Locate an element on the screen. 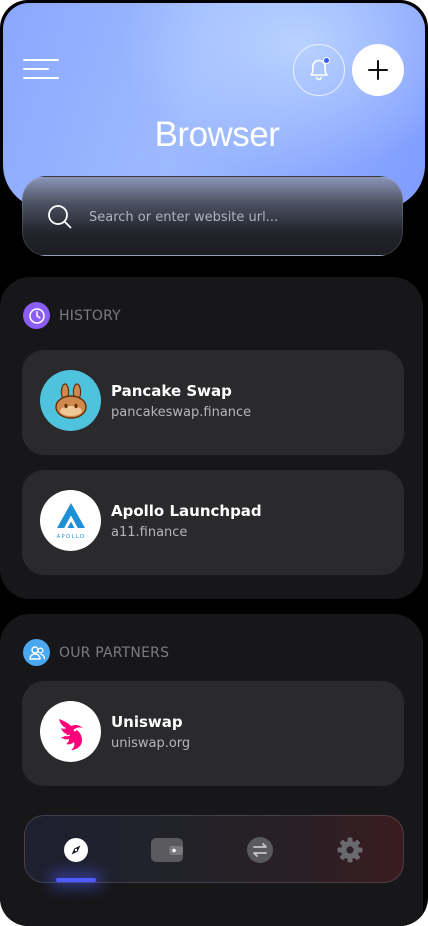  history-item-name: Pancake Swap is located at coordinates (171, 391).